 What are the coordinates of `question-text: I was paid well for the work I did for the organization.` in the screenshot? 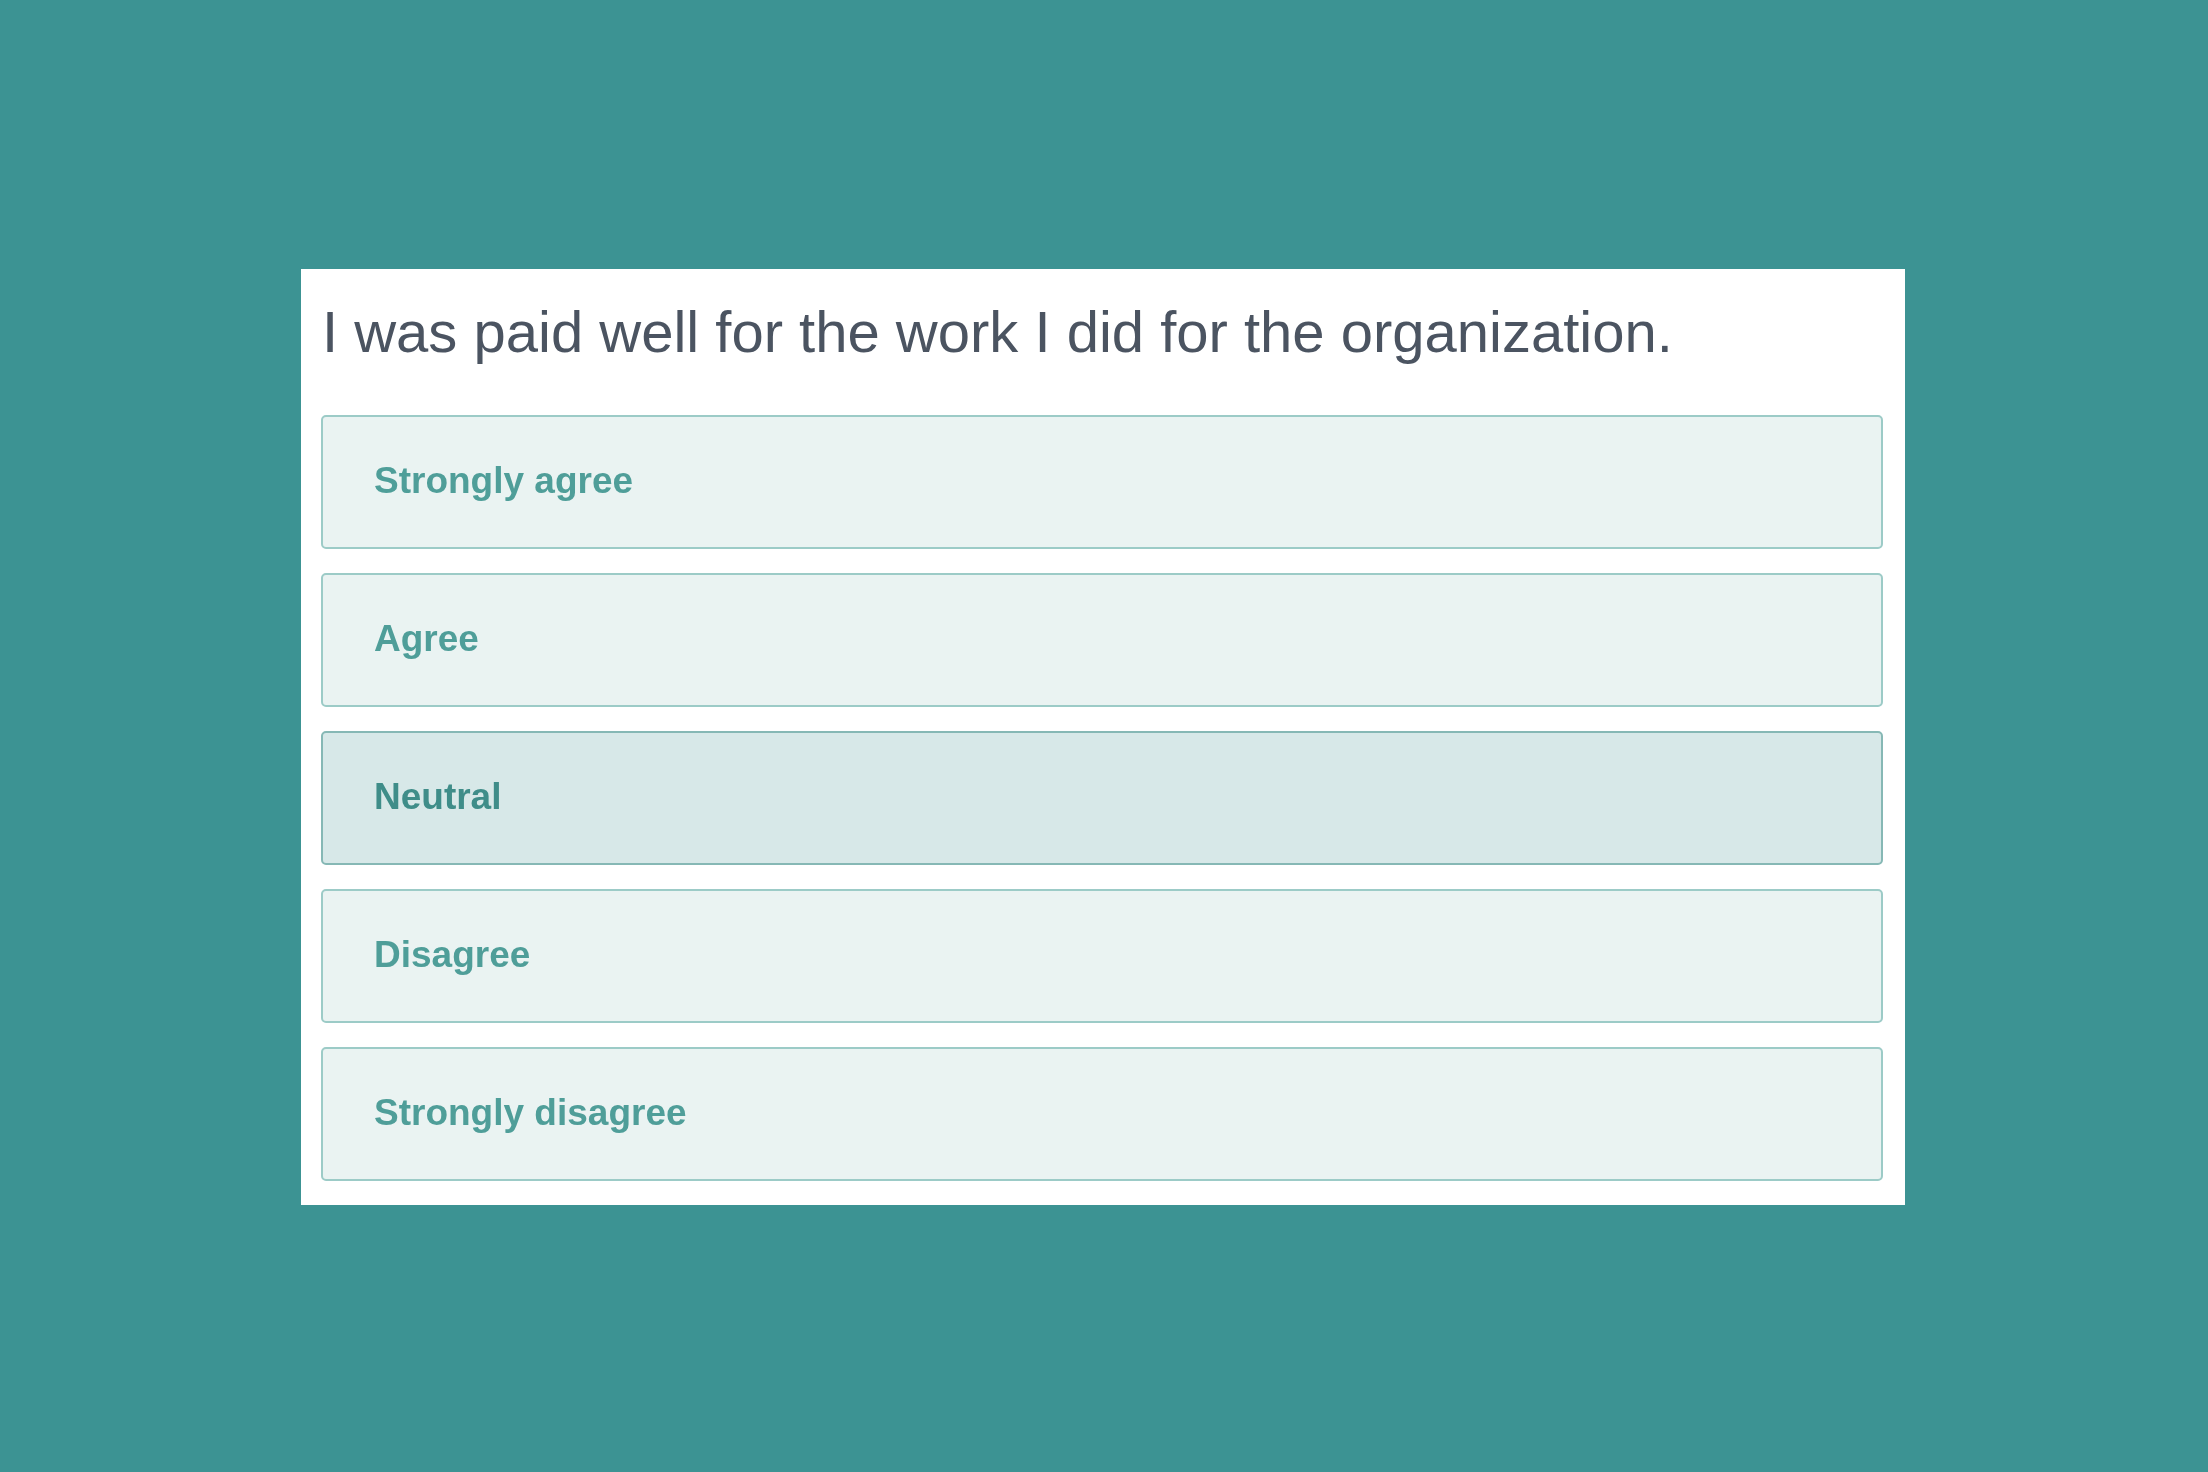 It's located at (997, 332).